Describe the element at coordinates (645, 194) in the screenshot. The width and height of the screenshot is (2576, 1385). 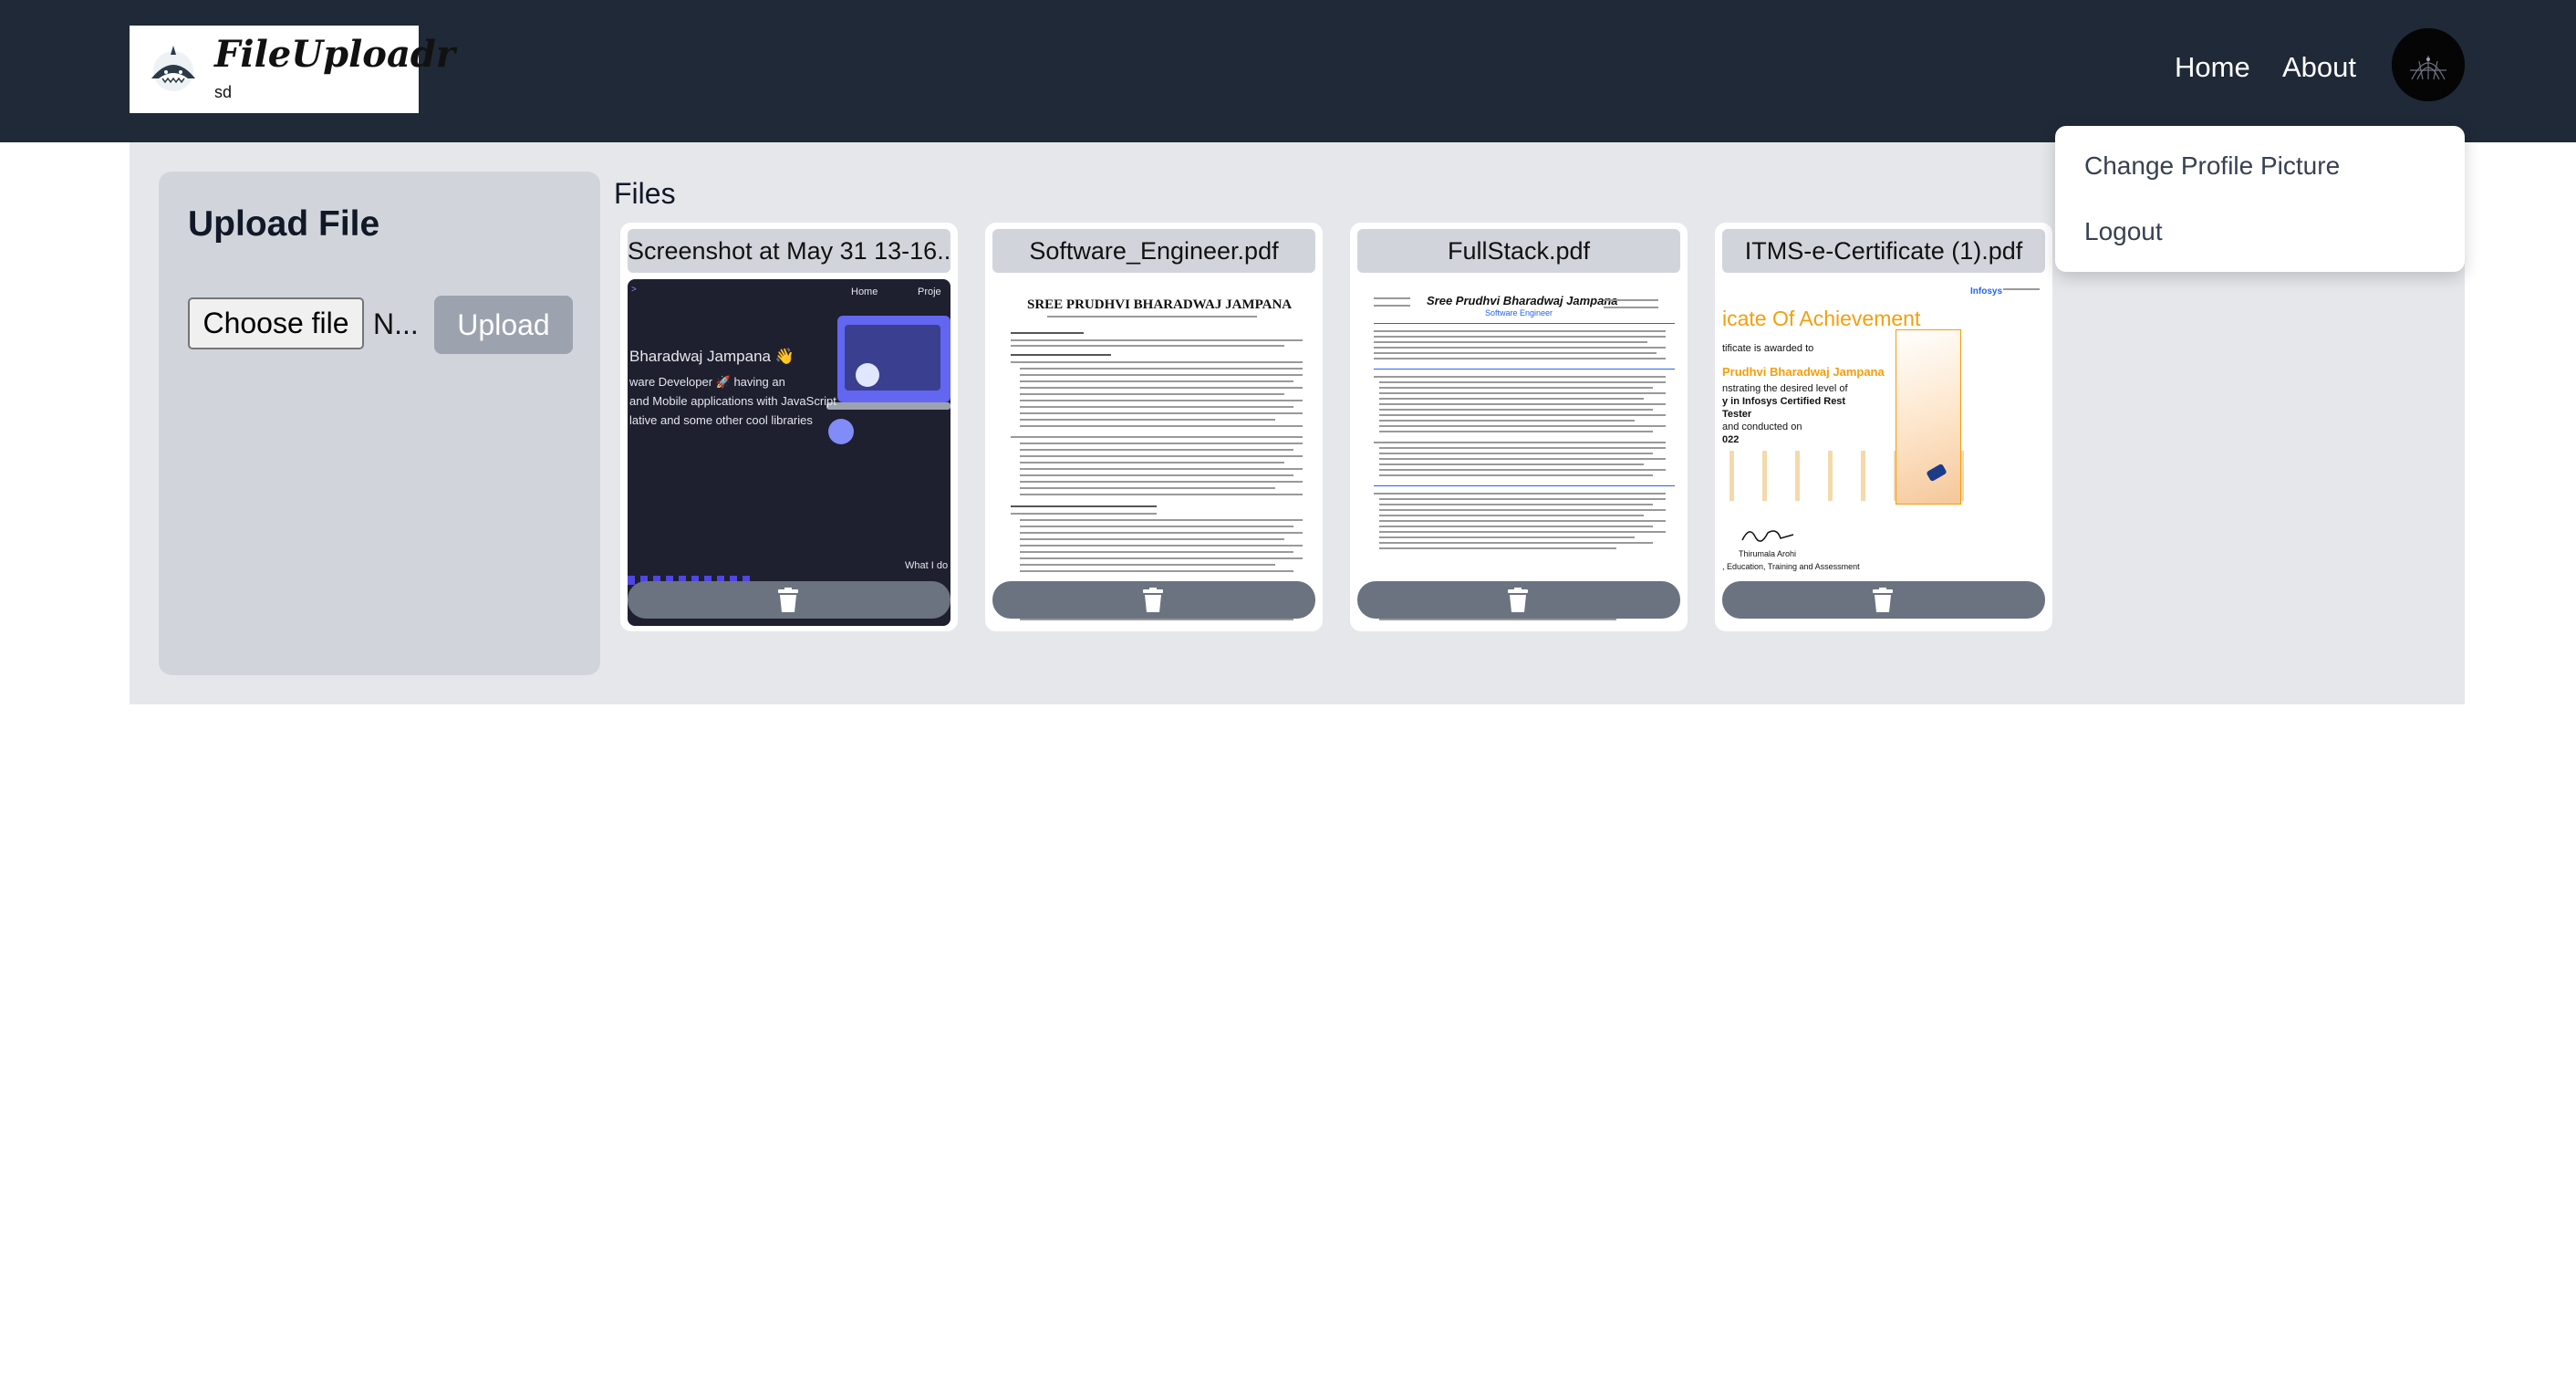
I see `files-heading: Files` at that location.